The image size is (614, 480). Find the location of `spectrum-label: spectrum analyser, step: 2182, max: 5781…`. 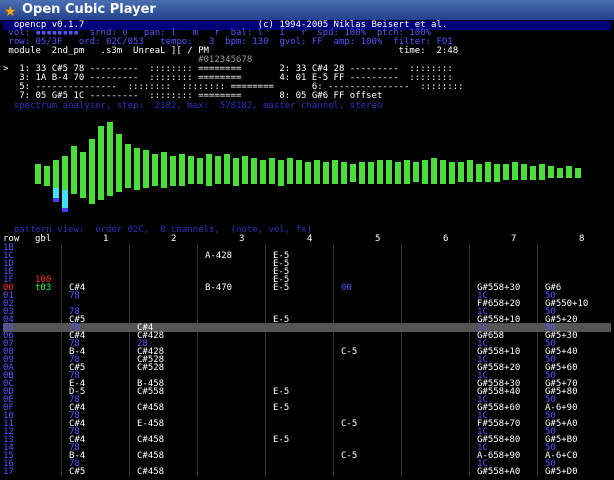

spectrum-label: spectrum analyser, step: 2182, max: 5781… is located at coordinates (193, 106).